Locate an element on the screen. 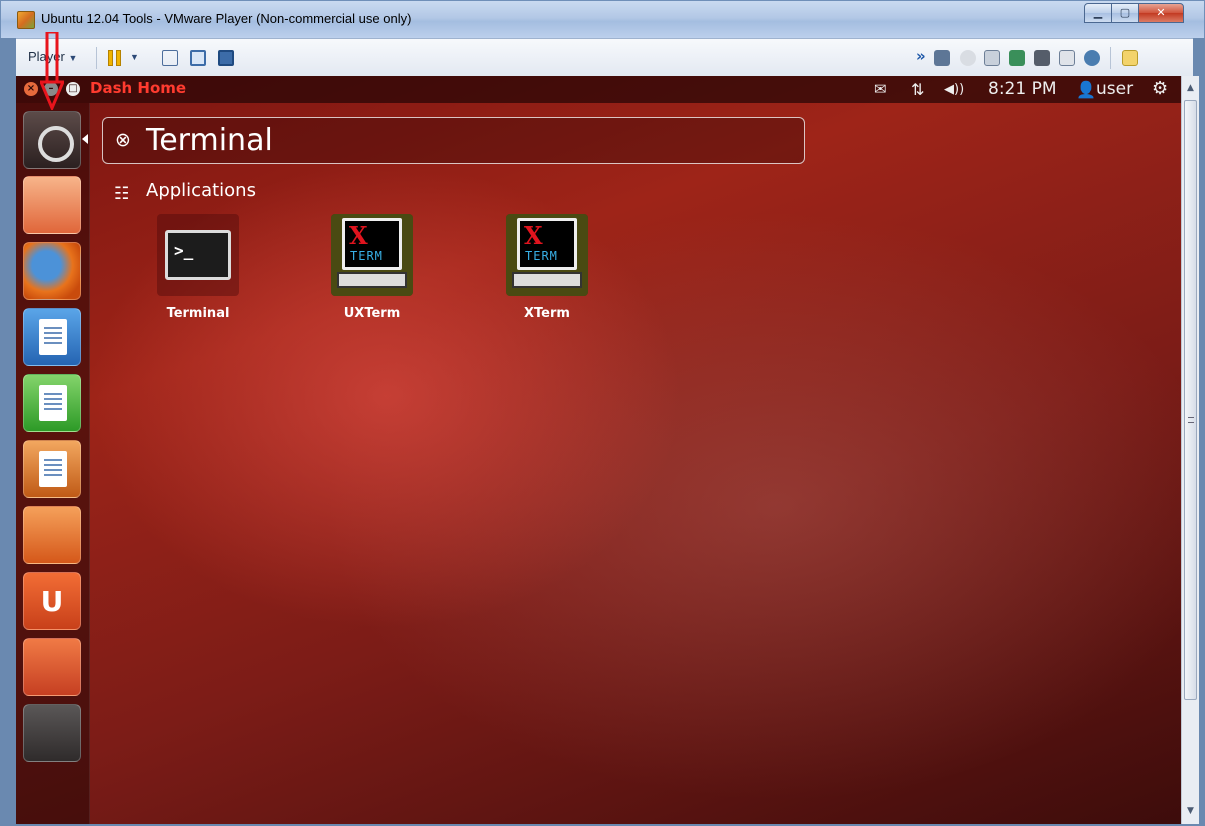 The width and height of the screenshot is (1205, 826). applications-category-icon: ☷ is located at coordinates (122, 194).